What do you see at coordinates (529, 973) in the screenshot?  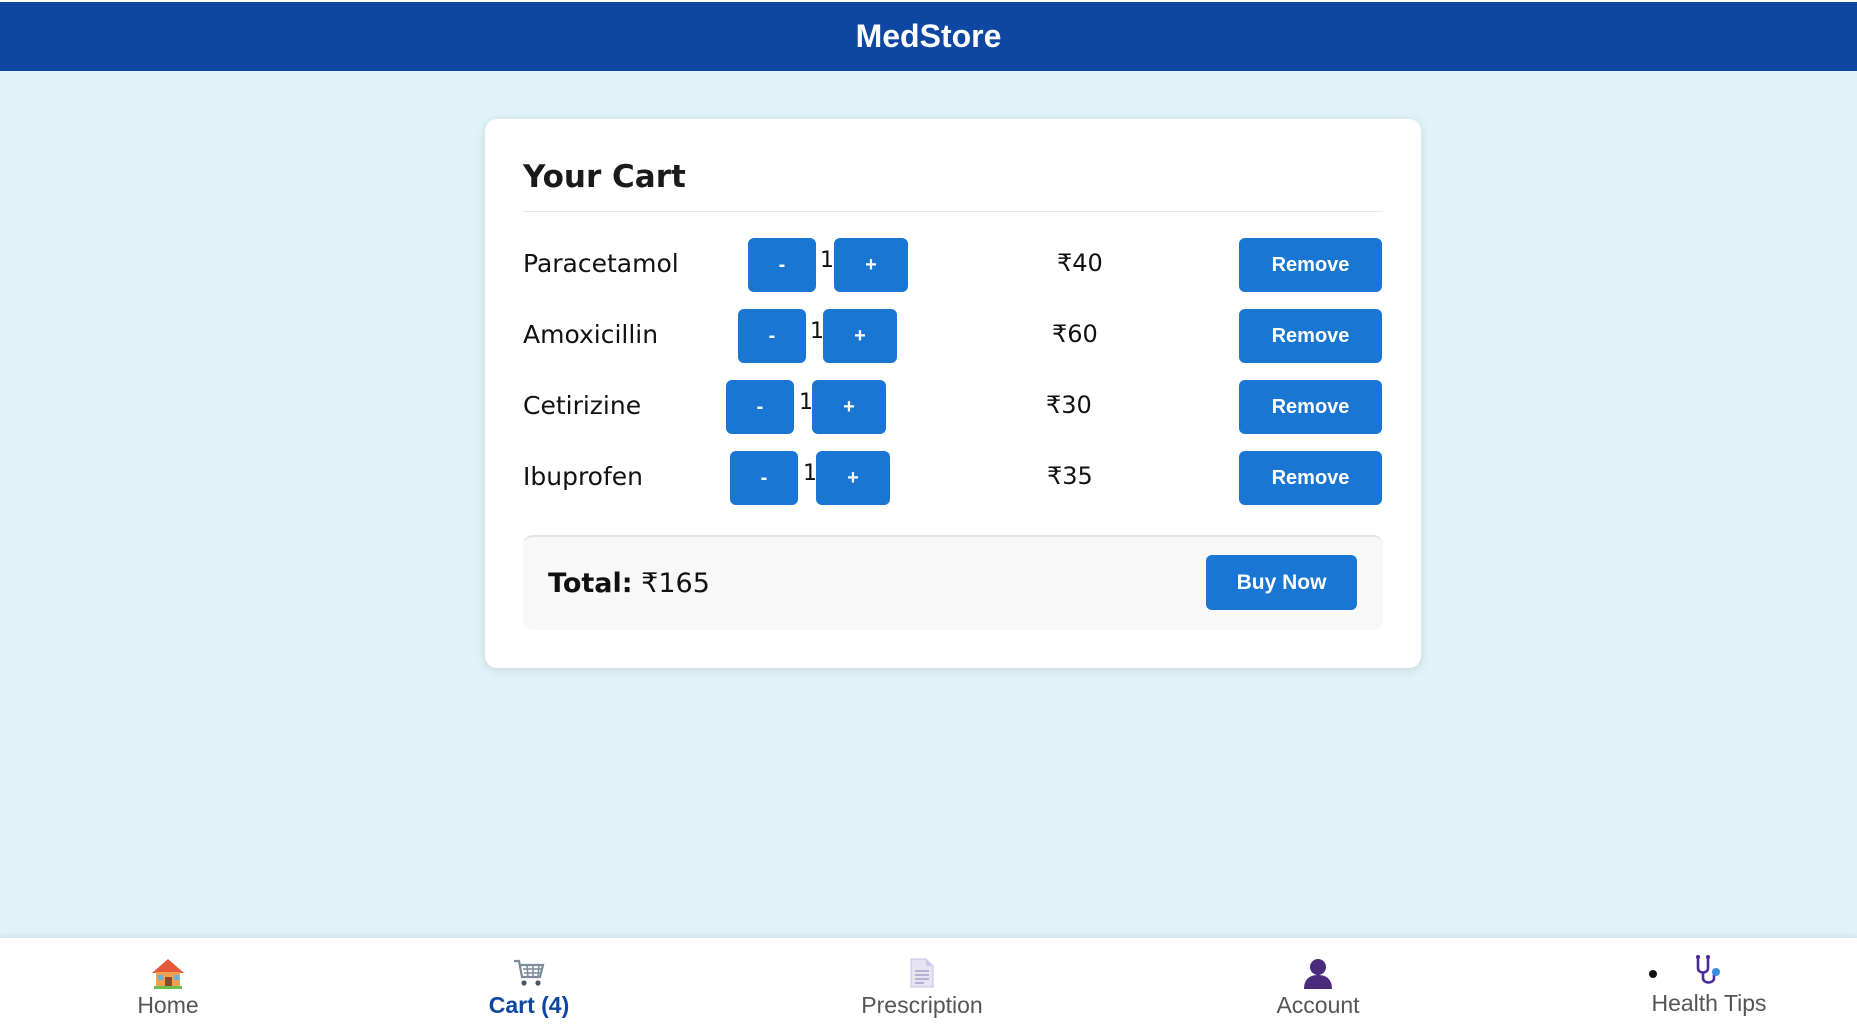 I see `cart-icon` at bounding box center [529, 973].